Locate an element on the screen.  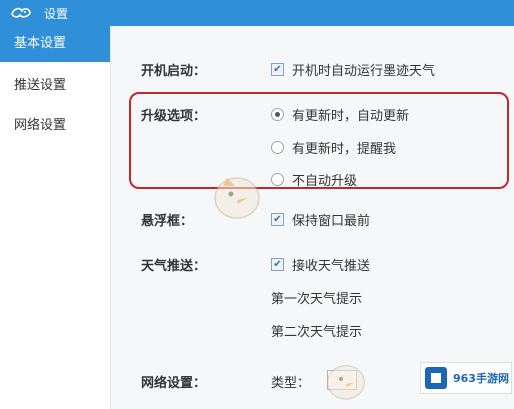
sidebar-item-label: 基本设置 is located at coordinates (40, 43).